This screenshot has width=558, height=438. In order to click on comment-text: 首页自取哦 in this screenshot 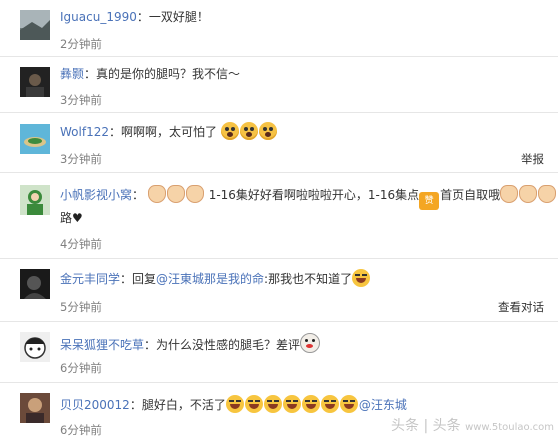, I will do `click(470, 195)`.